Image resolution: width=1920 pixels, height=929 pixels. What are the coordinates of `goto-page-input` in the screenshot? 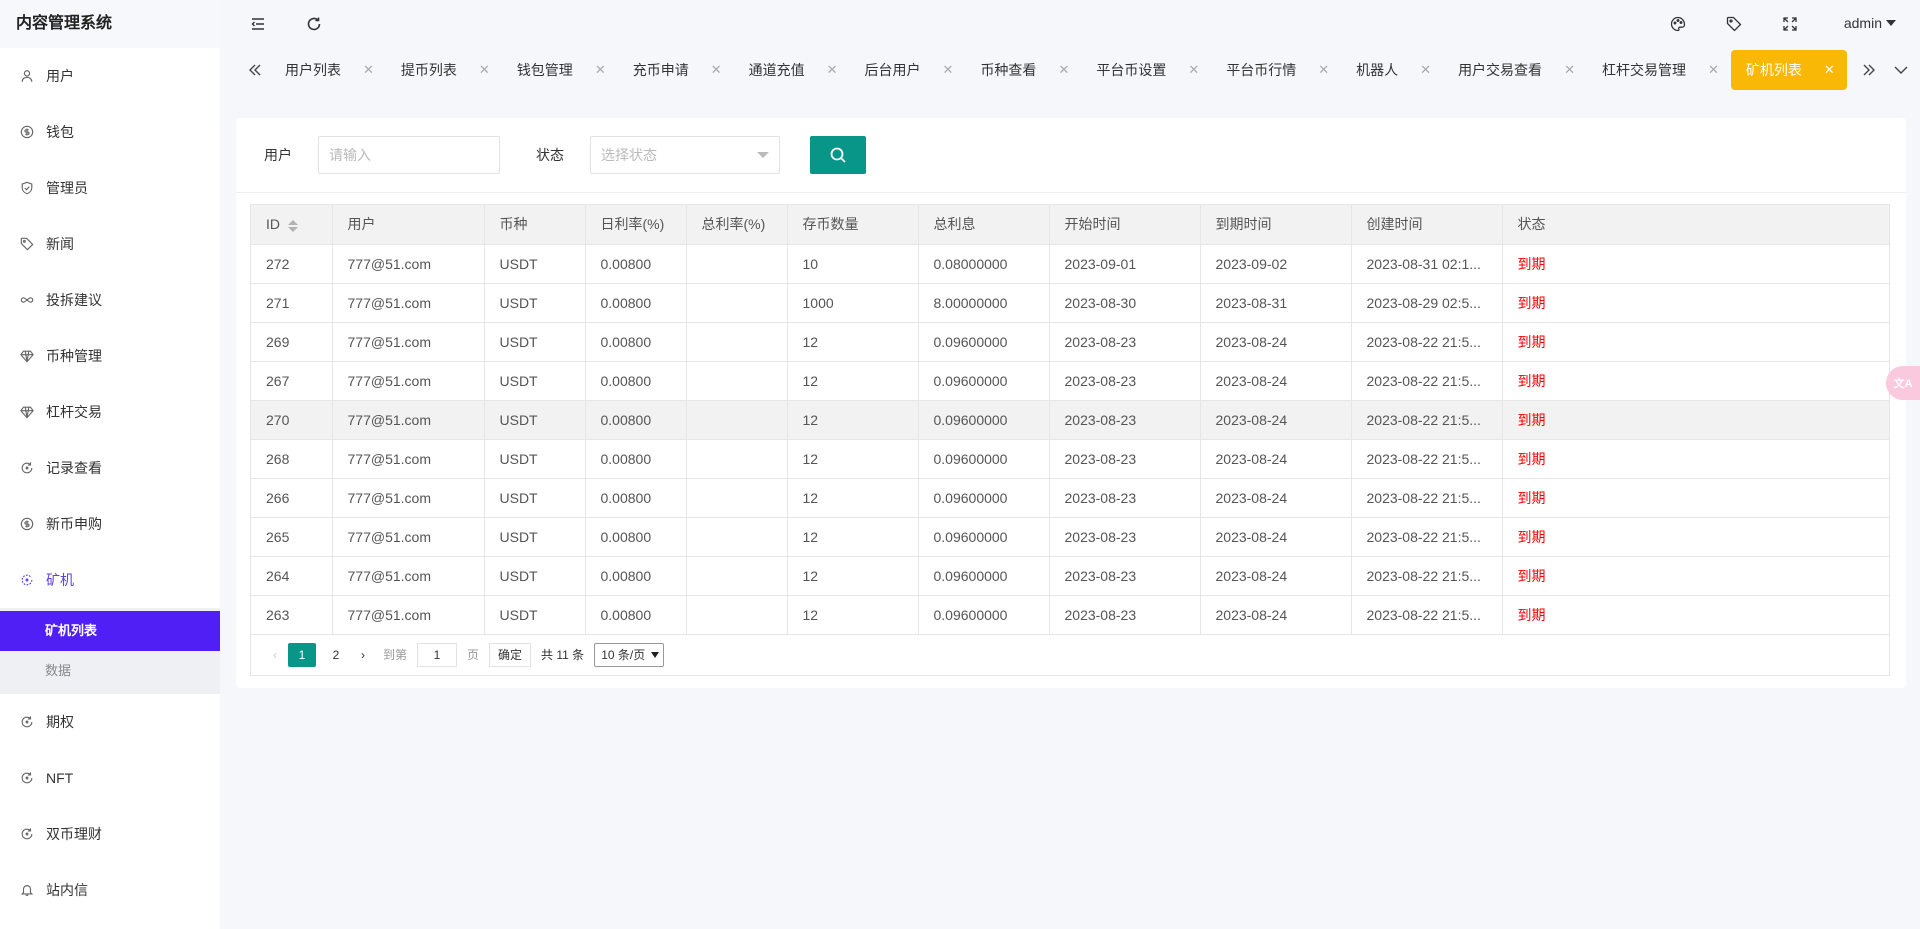 It's located at (437, 654).